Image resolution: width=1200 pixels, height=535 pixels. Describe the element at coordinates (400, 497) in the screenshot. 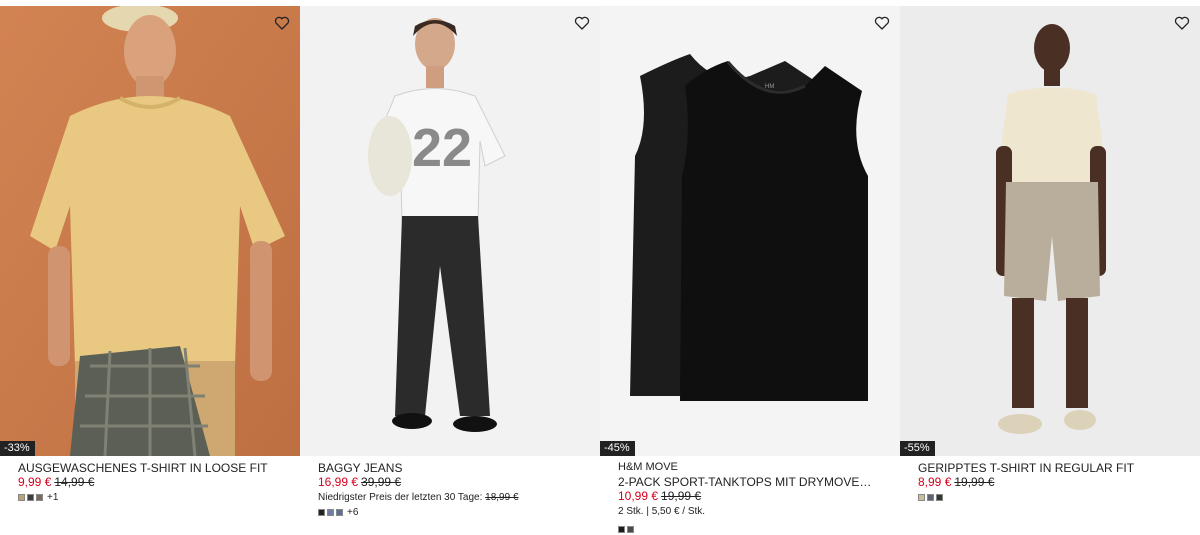

I see `lowest-price-label: Niedrigster Preis der letzten 30 Tage:` at that location.